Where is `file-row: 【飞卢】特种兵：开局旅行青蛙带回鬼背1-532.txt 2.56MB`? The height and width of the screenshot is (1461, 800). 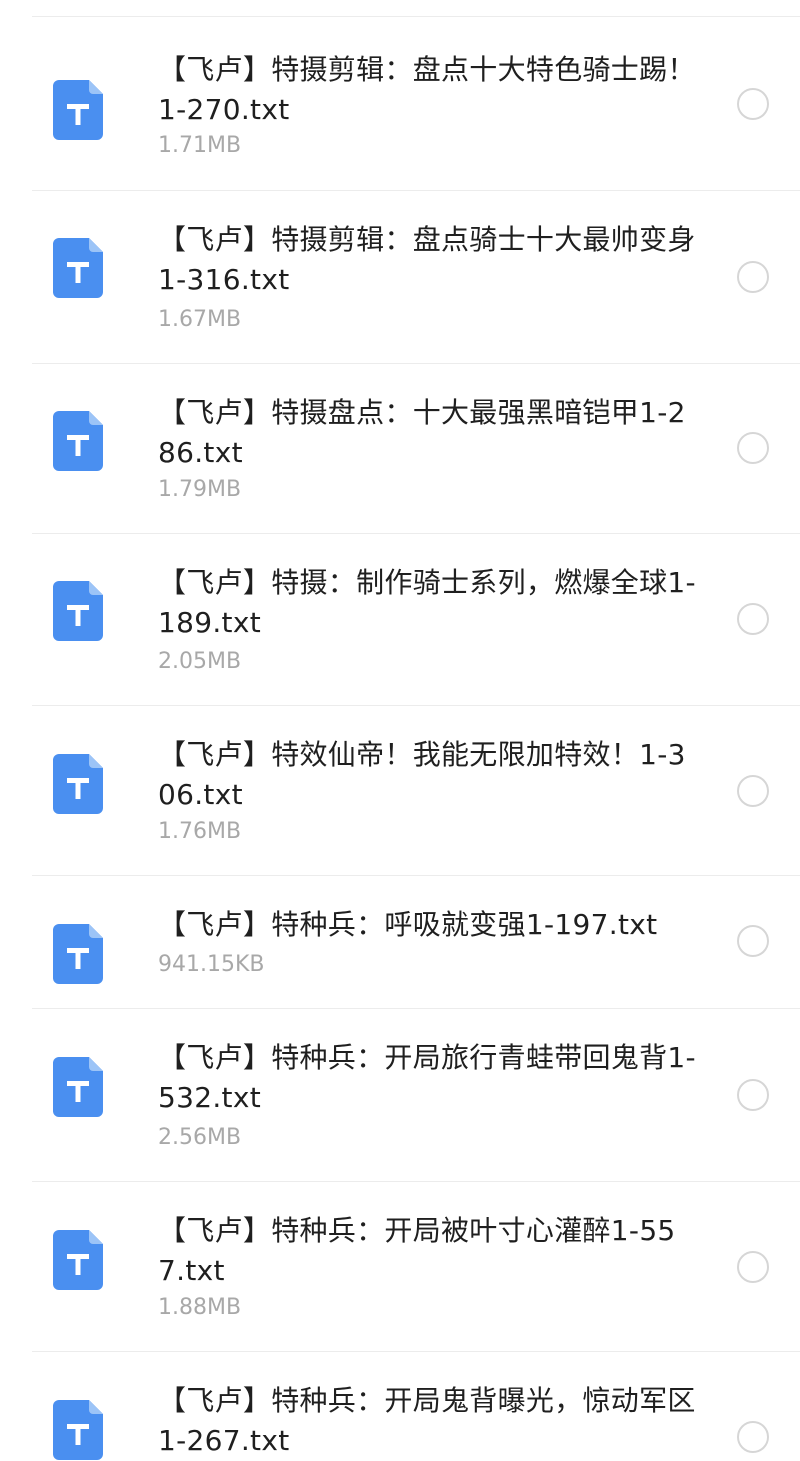
file-row: 【飞卢】特种兵：开局旅行青蛙带回鬼背1-532.txt 2.56MB is located at coordinates (400, 1094).